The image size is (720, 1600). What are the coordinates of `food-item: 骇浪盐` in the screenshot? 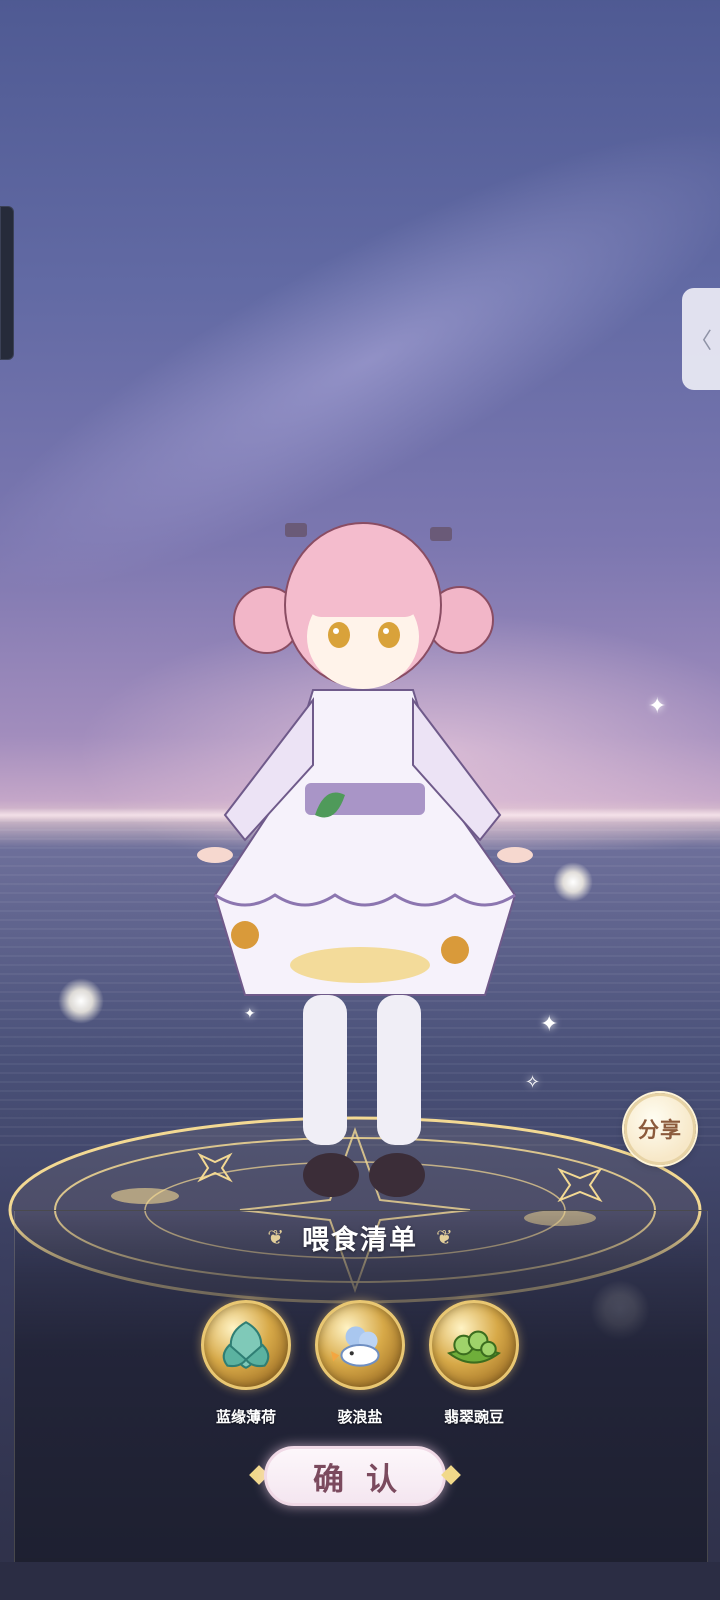 It's located at (360, 1363).